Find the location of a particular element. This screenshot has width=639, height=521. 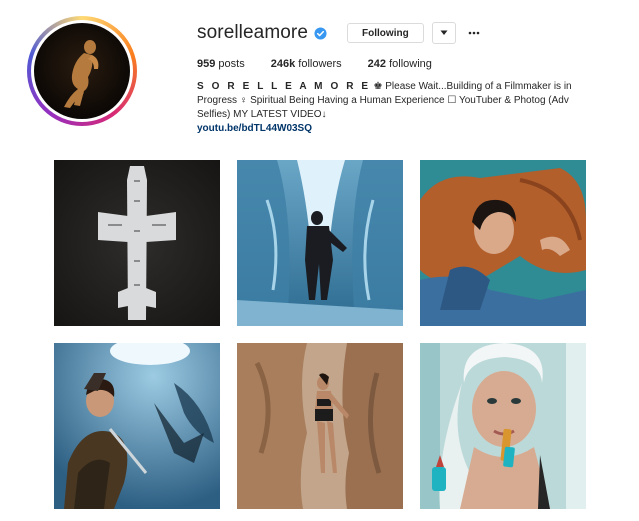

followers-count: 246k is located at coordinates (283, 64).